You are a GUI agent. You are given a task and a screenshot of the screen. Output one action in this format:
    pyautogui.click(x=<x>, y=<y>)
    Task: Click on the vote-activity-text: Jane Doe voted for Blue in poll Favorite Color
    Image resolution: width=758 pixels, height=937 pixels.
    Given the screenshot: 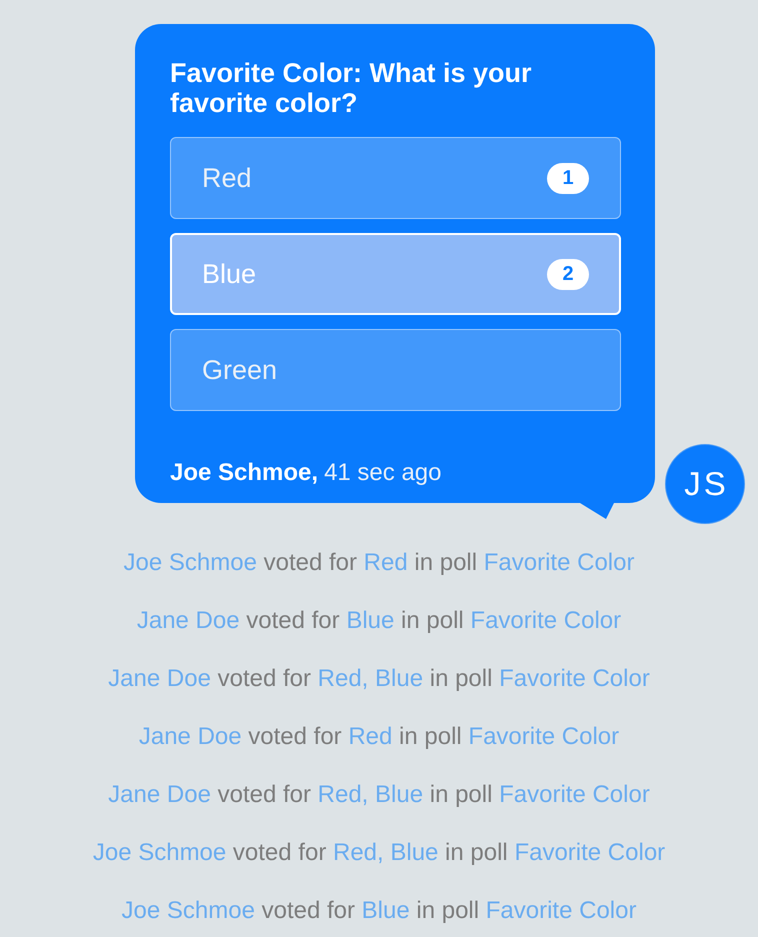 What is the action you would take?
    pyautogui.click(x=379, y=621)
    